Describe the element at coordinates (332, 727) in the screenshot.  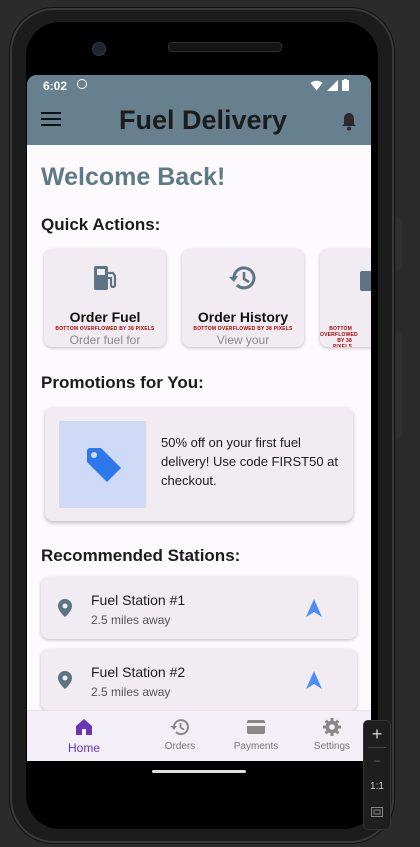
I see `gear-icon` at that location.